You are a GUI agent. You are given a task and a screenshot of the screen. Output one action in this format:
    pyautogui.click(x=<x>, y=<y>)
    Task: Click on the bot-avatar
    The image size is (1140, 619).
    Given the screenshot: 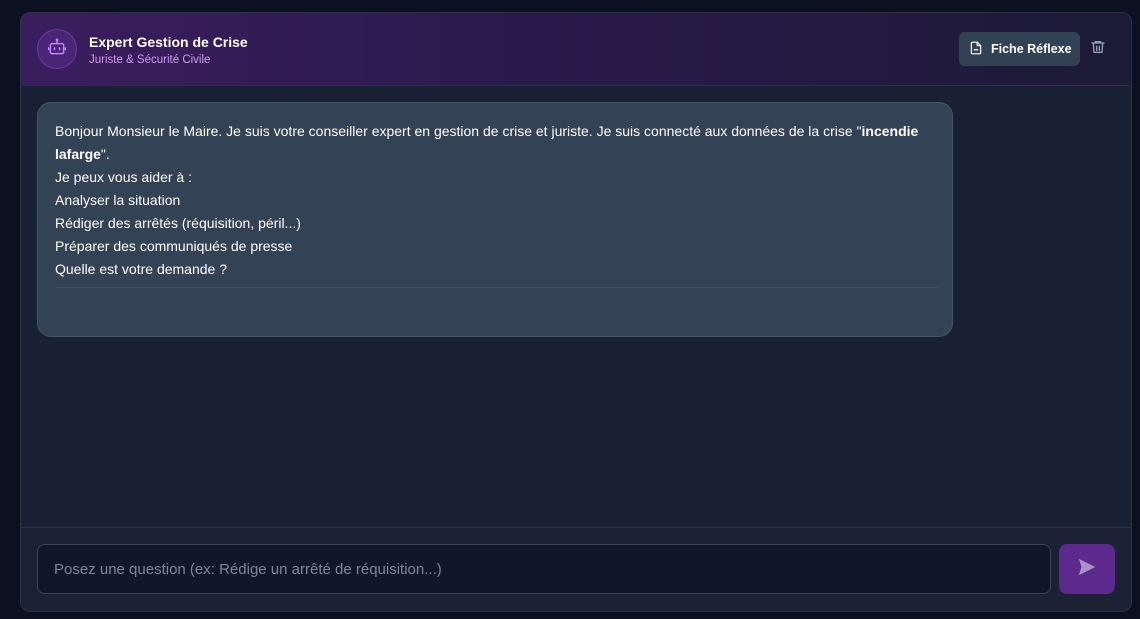 What is the action you would take?
    pyautogui.click(x=57, y=49)
    